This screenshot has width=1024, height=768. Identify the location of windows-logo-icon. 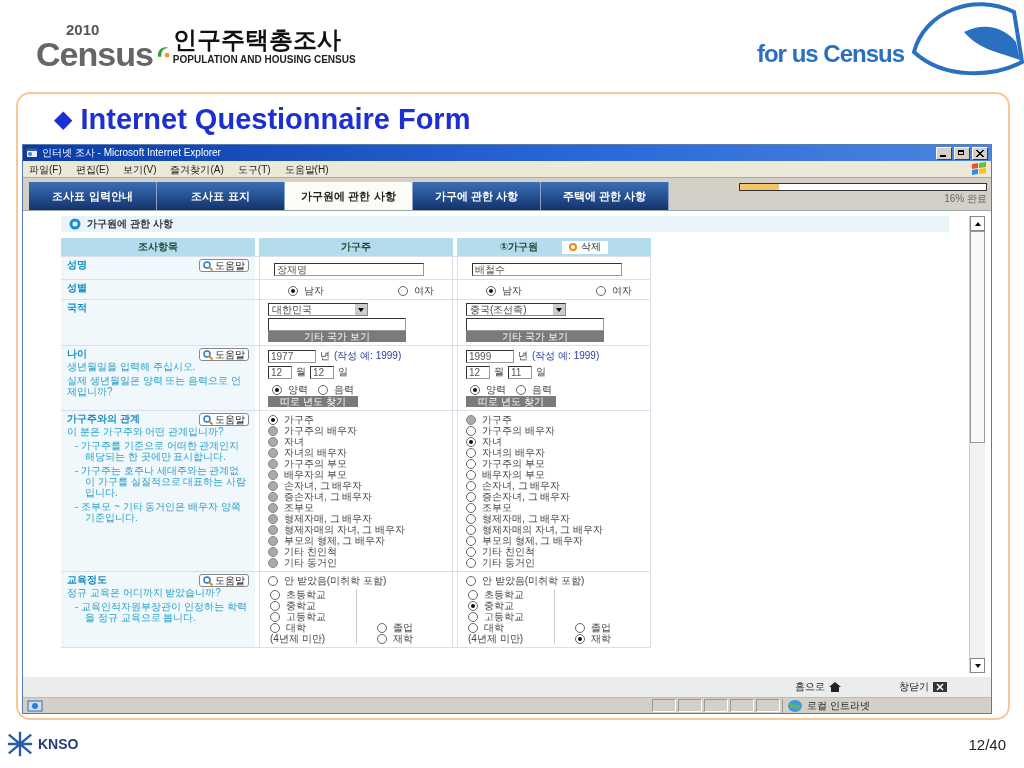
(979, 169).